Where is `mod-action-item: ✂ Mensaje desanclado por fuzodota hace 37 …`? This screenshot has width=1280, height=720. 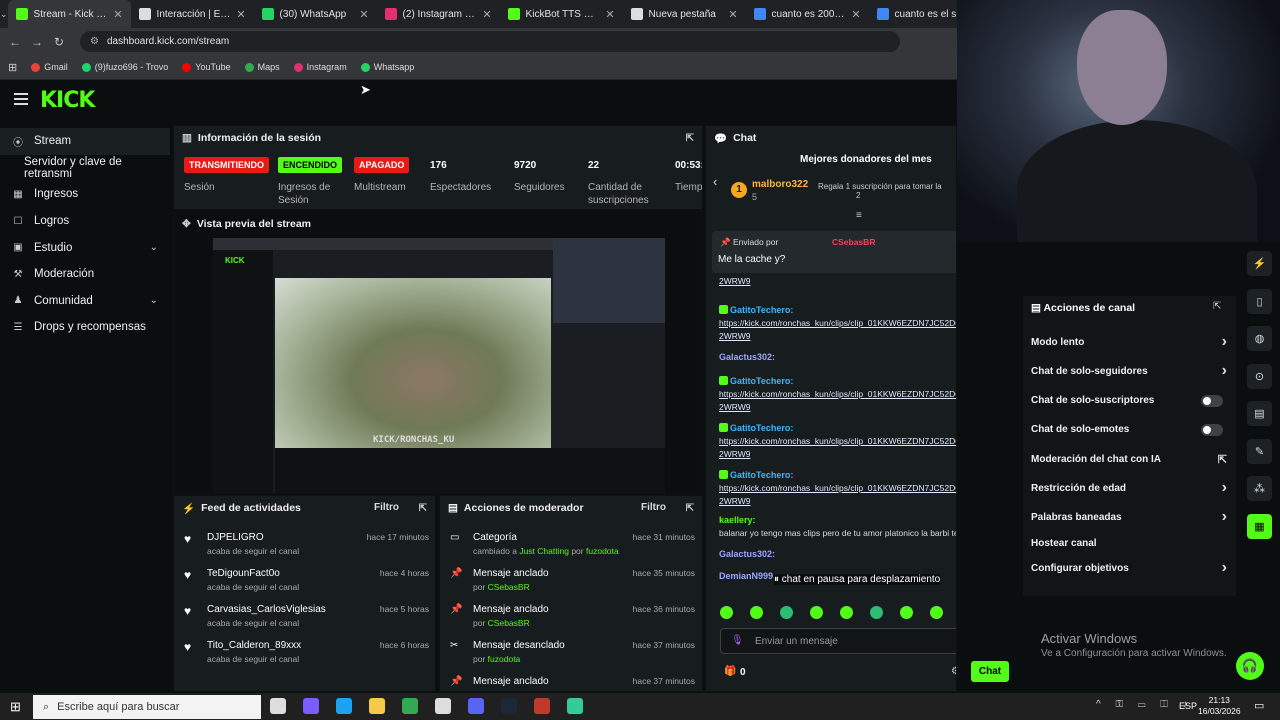
mod-action-item: ✂ Mensaje desanclado por fuzodota hace 37 … is located at coordinates (571, 655).